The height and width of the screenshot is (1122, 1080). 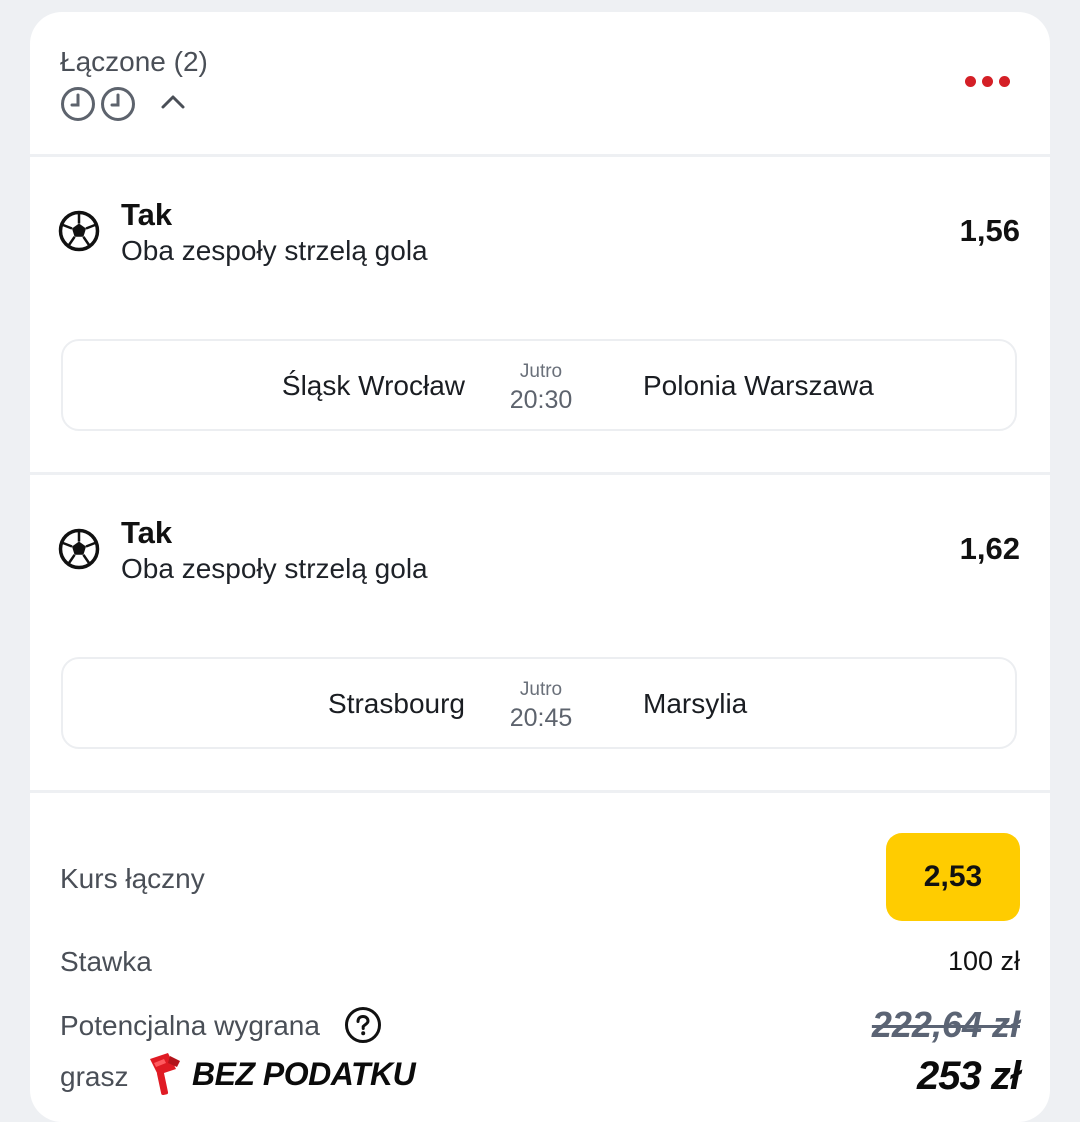 I want to click on stake-value: 100 zł, so click(x=984, y=961).